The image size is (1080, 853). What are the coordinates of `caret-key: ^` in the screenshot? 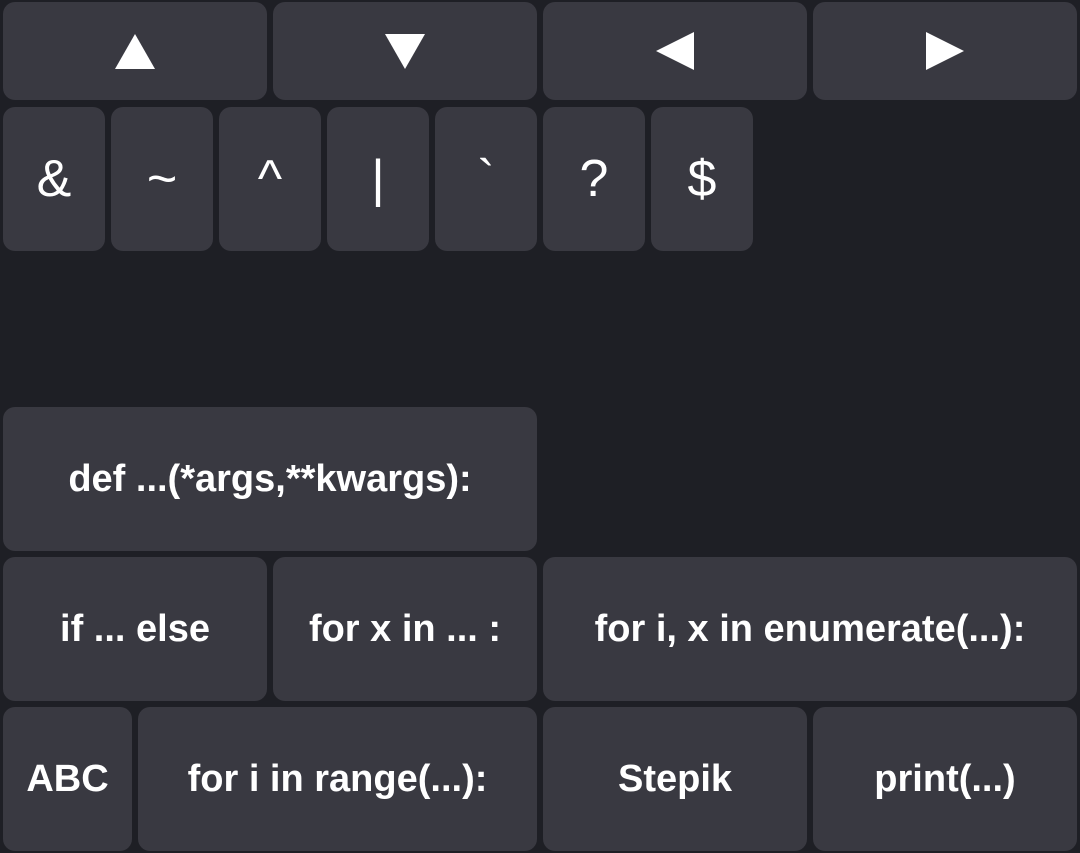 It's located at (270, 179).